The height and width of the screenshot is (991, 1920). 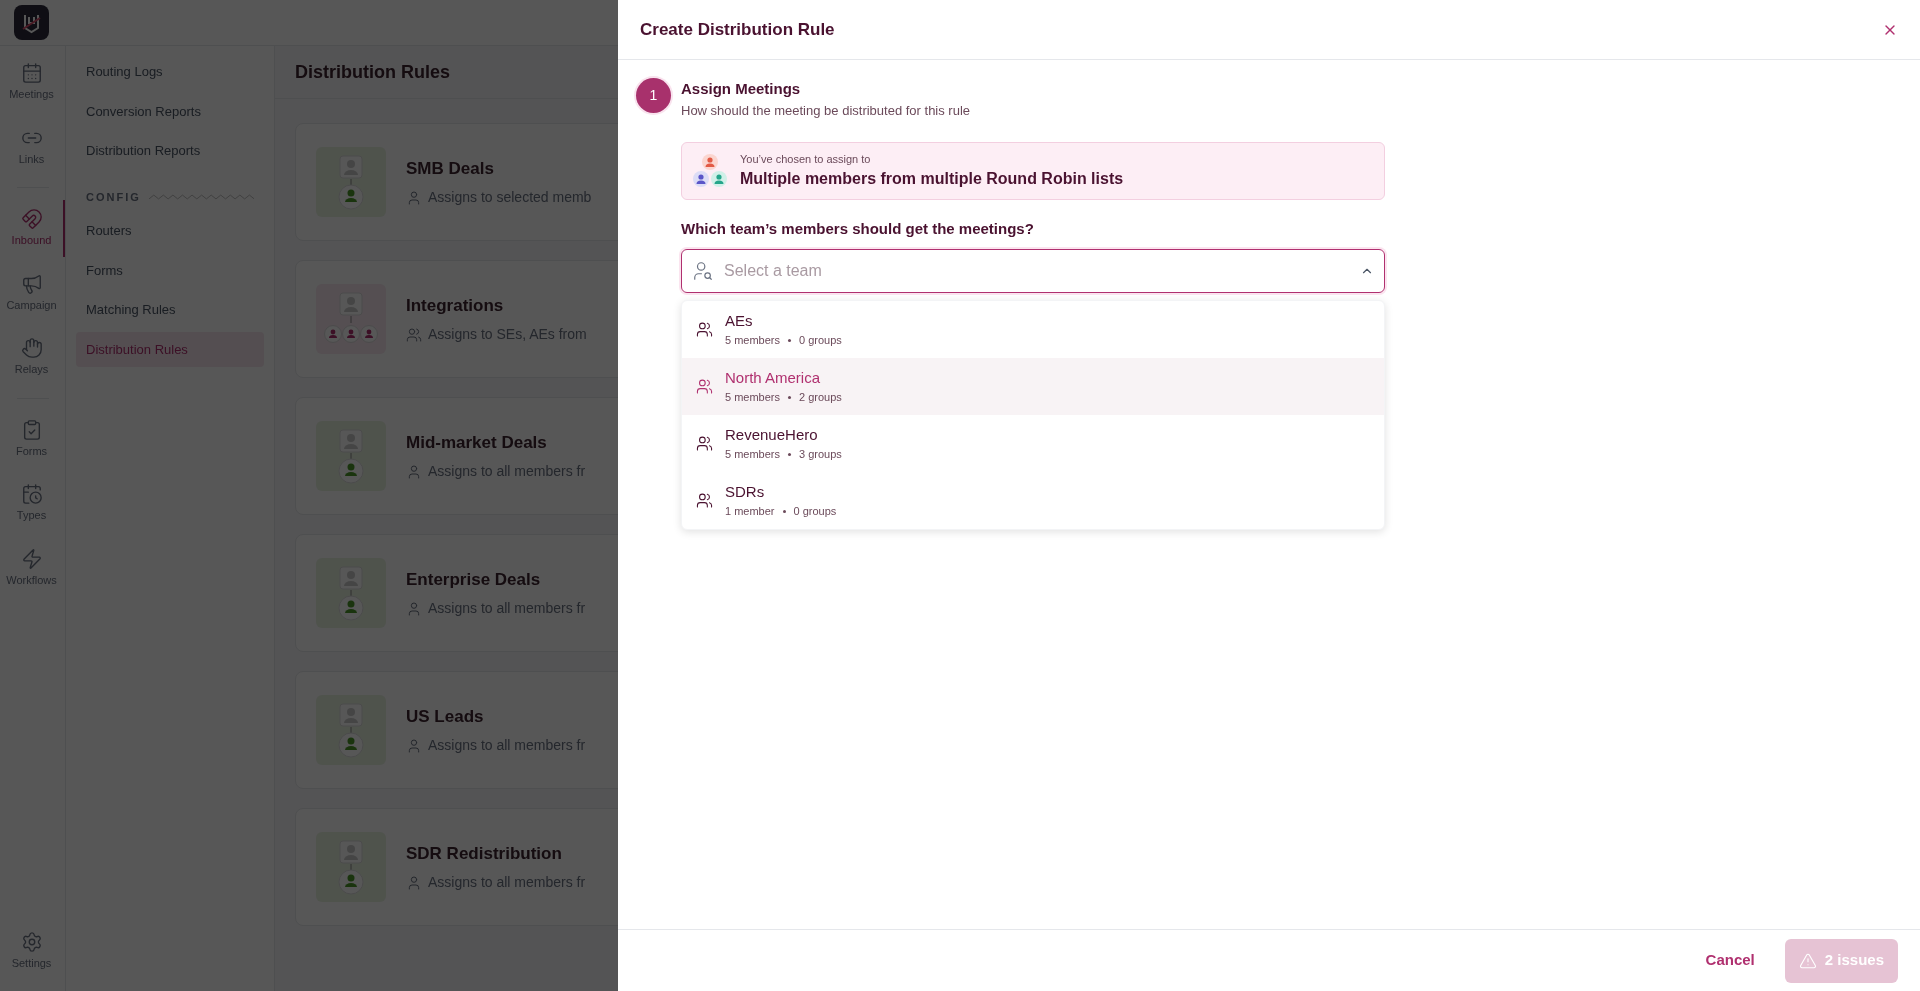 What do you see at coordinates (170, 111) in the screenshot?
I see `subnav-item: Conversion Reports` at bounding box center [170, 111].